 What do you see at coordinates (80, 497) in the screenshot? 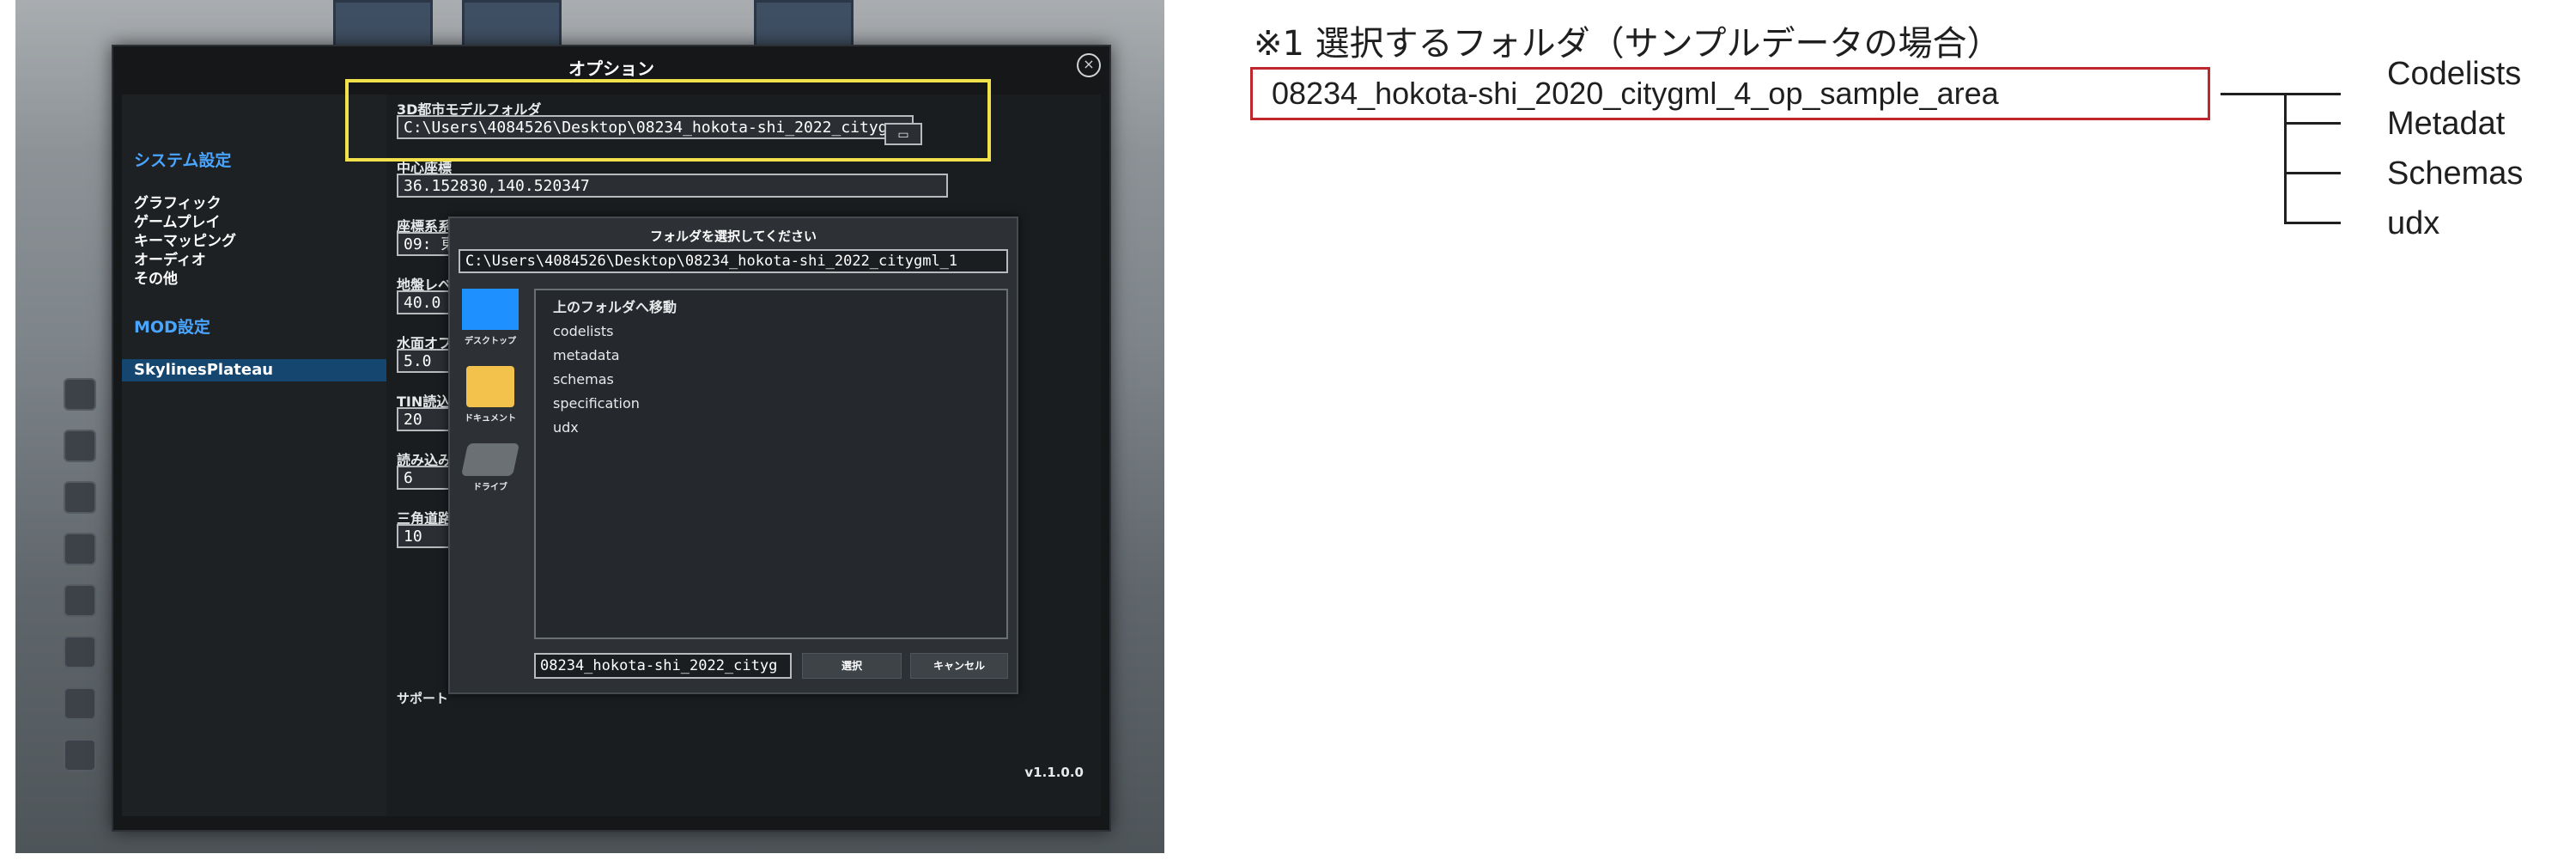
I see `list-icon` at bounding box center [80, 497].